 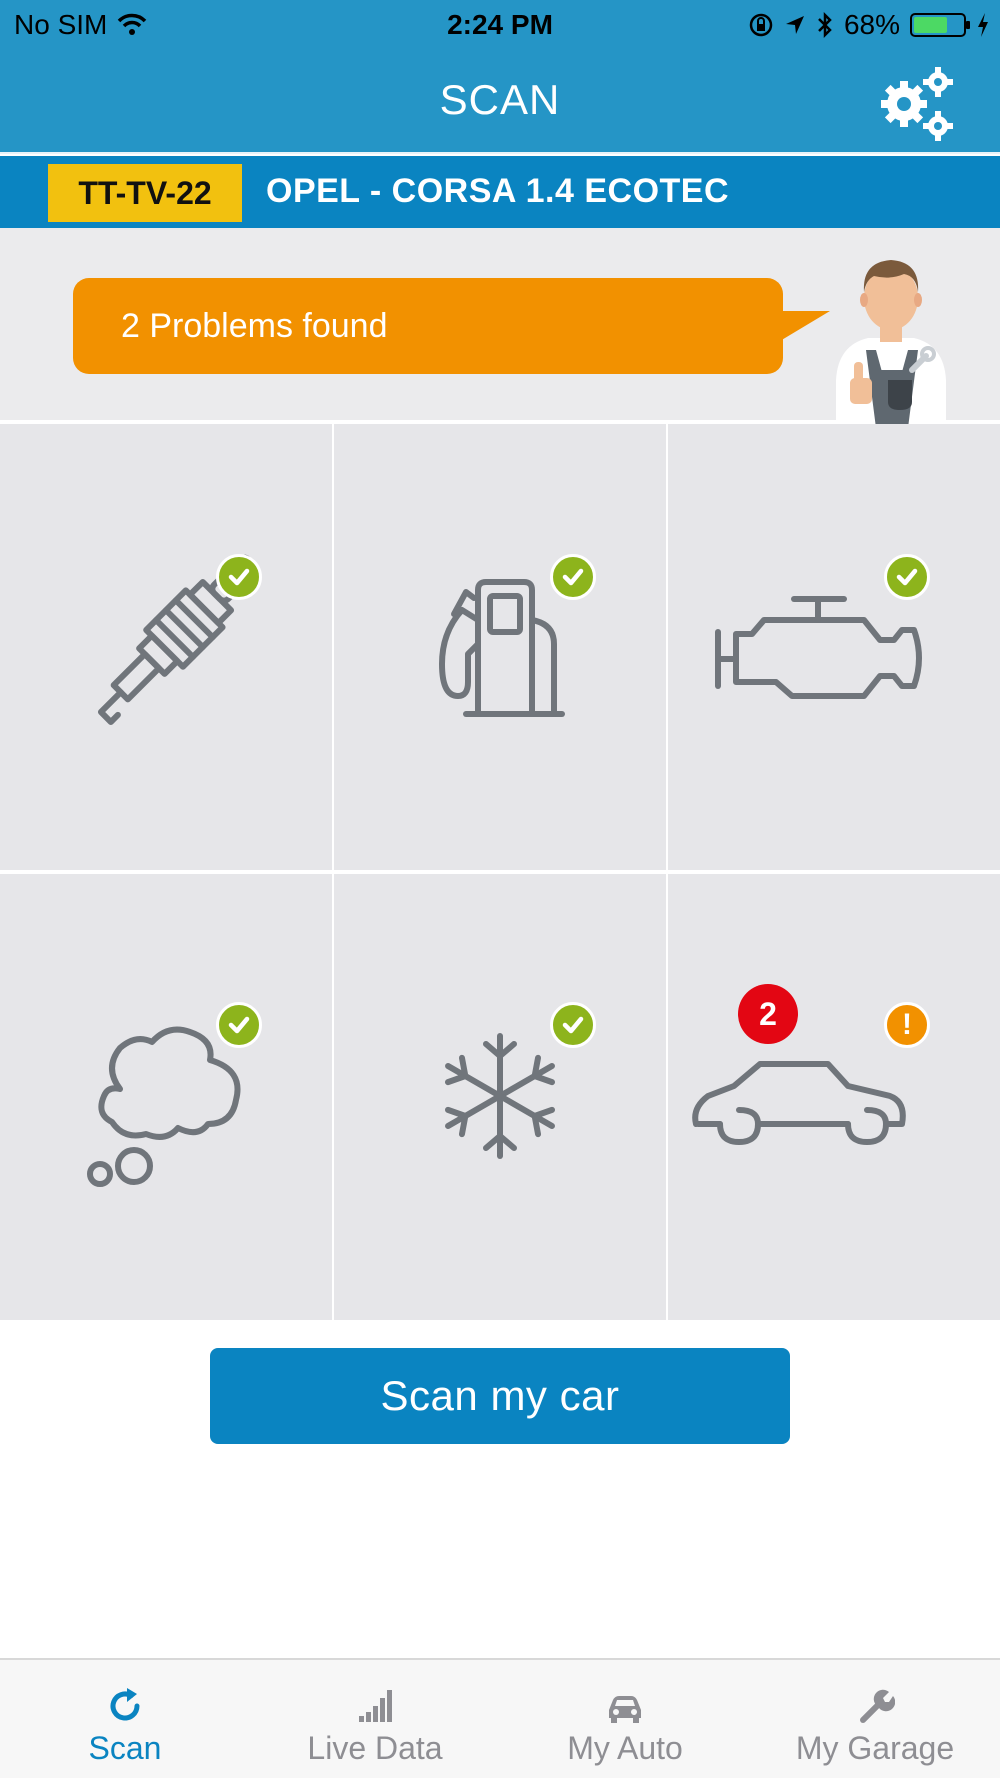 What do you see at coordinates (761, 25) in the screenshot?
I see `orientation-lock-icon` at bounding box center [761, 25].